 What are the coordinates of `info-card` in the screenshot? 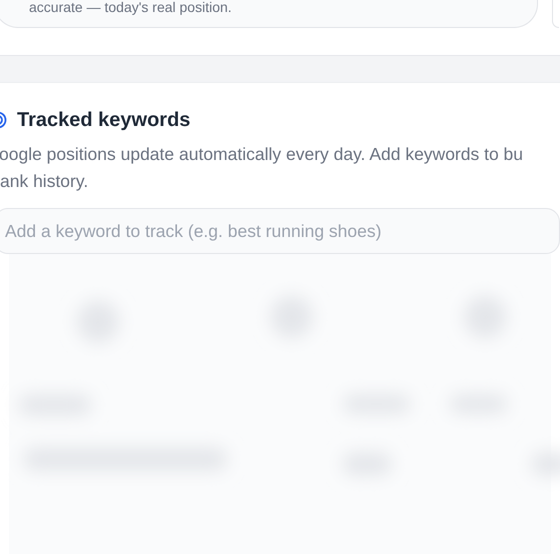 It's located at (555, 14).